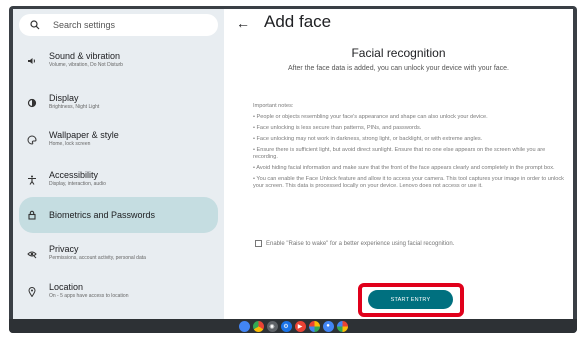  I want to click on lock-icon, so click(32, 215).